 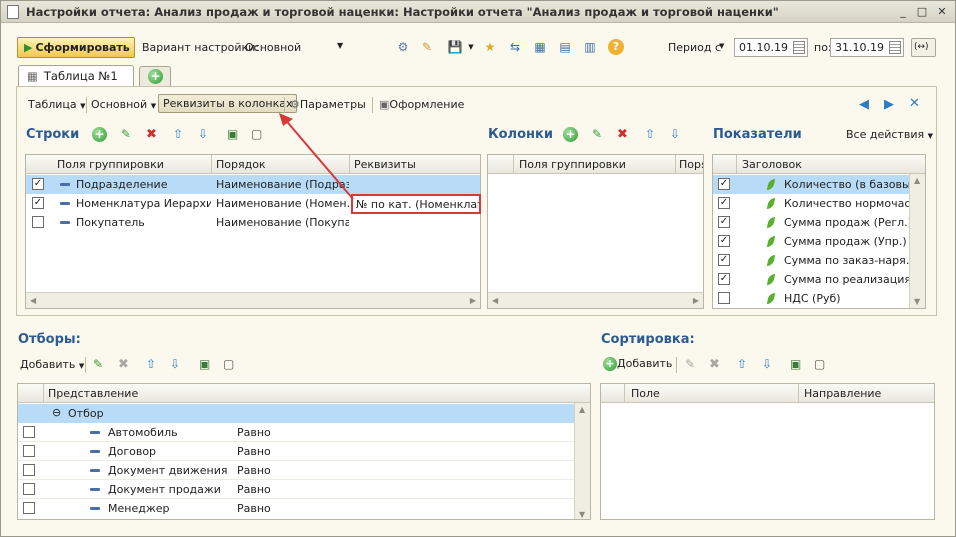 What do you see at coordinates (93, 393) in the screenshot?
I see `column-header: Представление` at bounding box center [93, 393].